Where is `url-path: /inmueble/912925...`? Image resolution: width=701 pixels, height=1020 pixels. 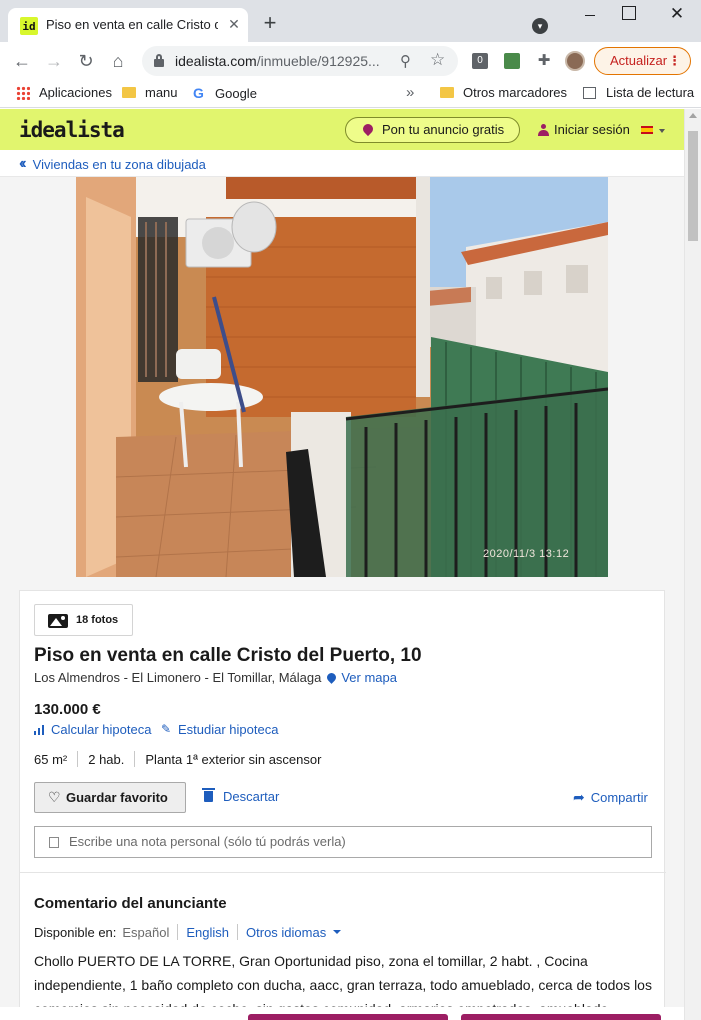
url-path: /inmueble/912925... is located at coordinates (318, 61).